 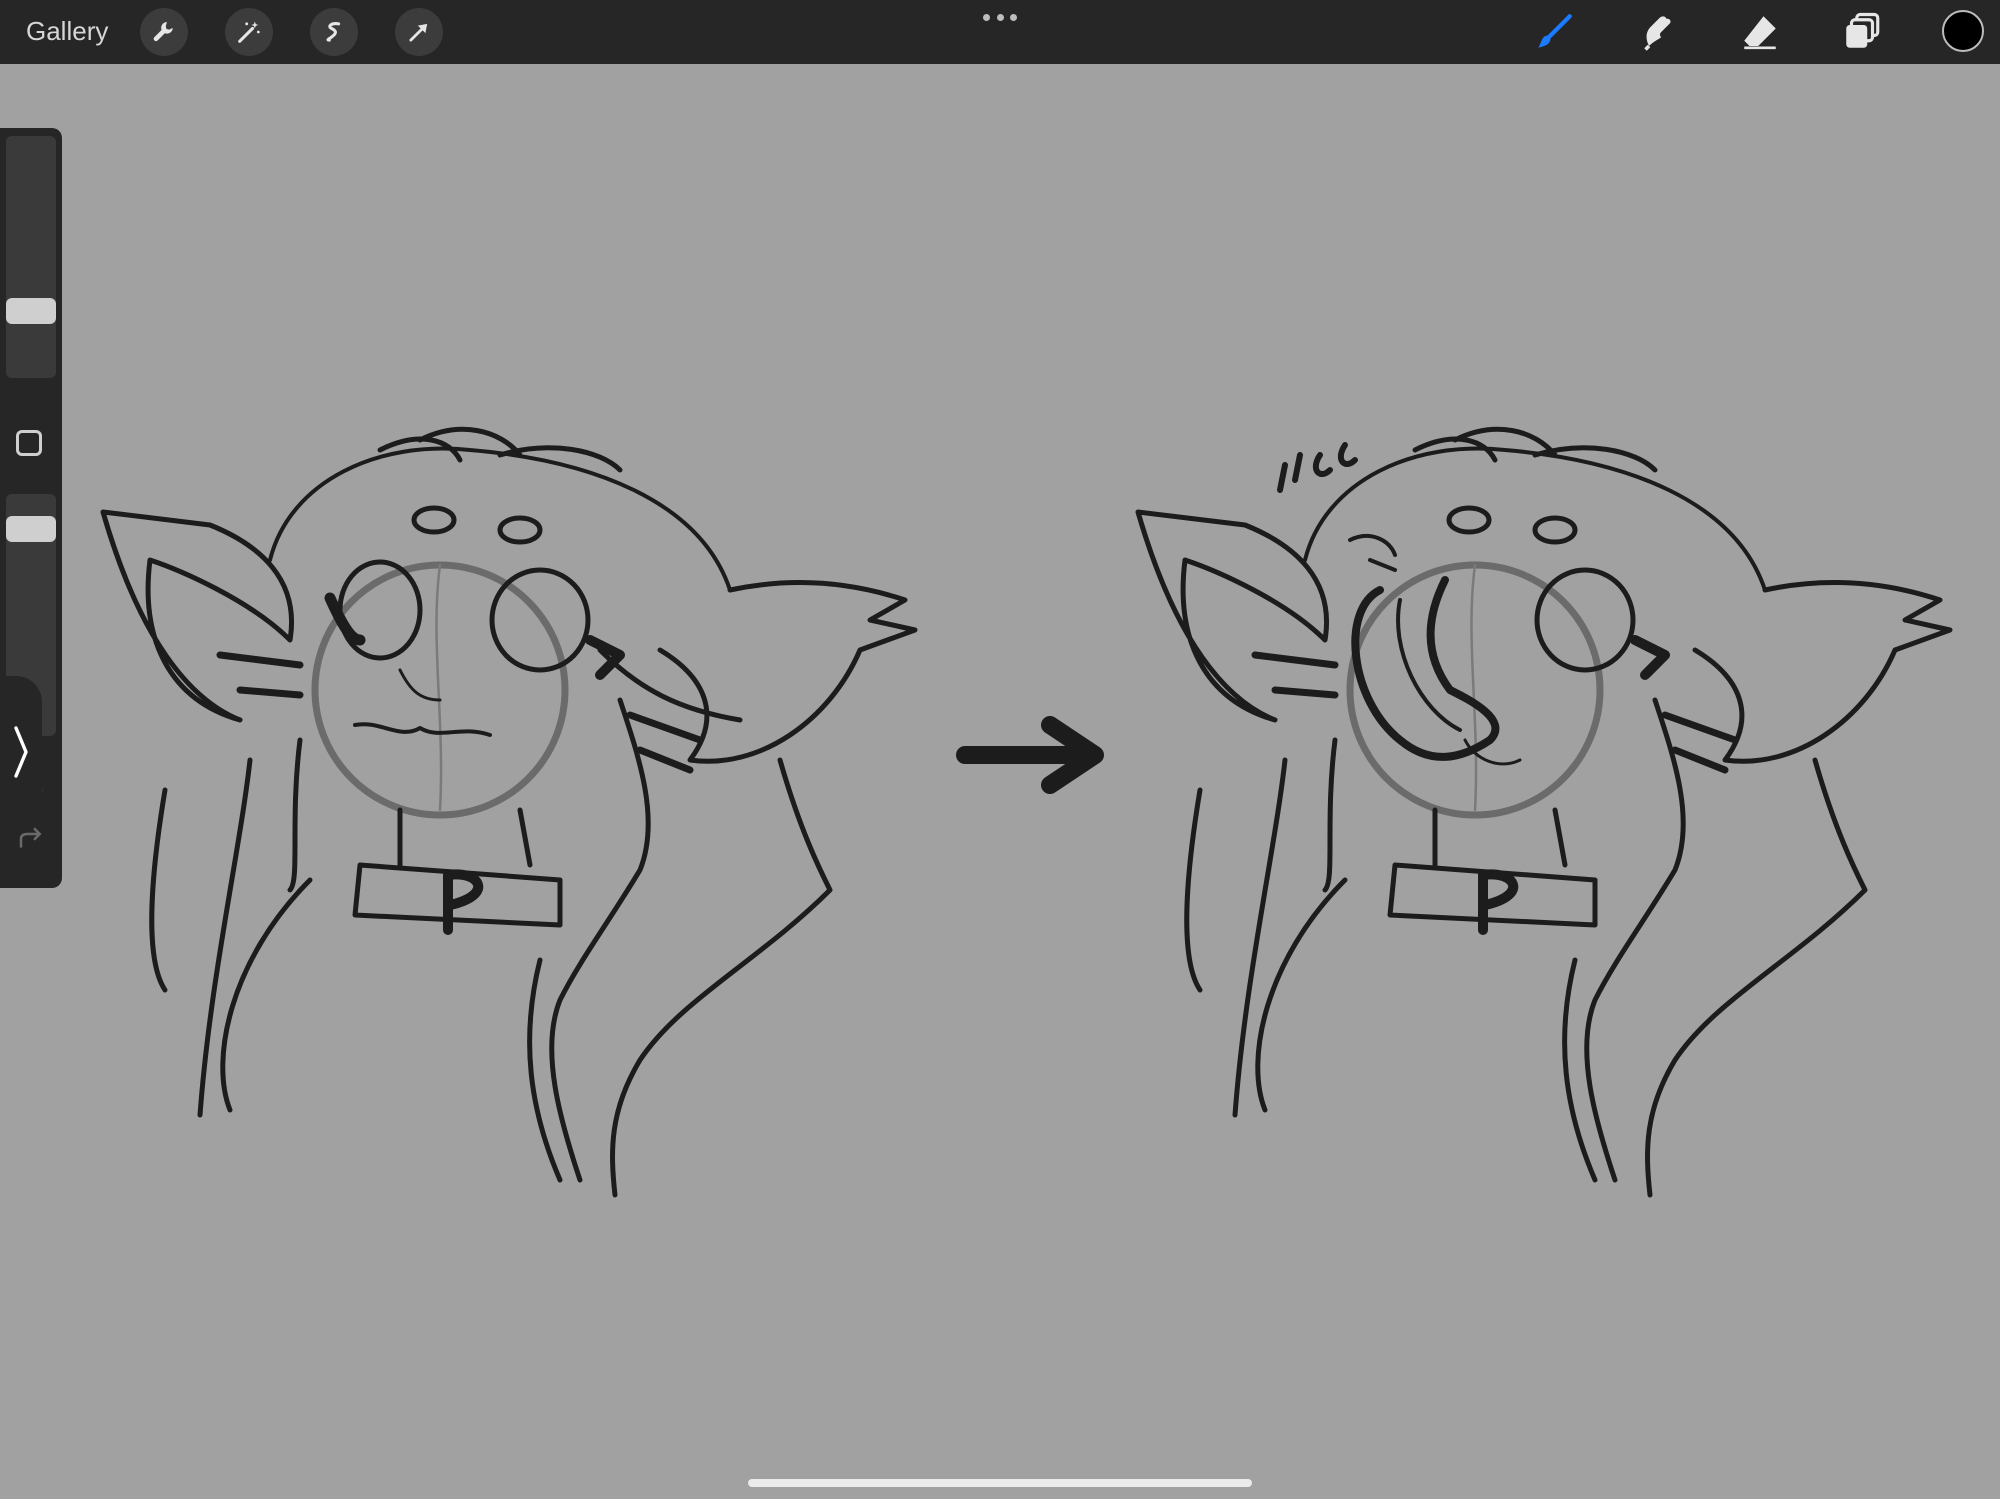 I want to click on more-options-button, so click(x=1000, y=17).